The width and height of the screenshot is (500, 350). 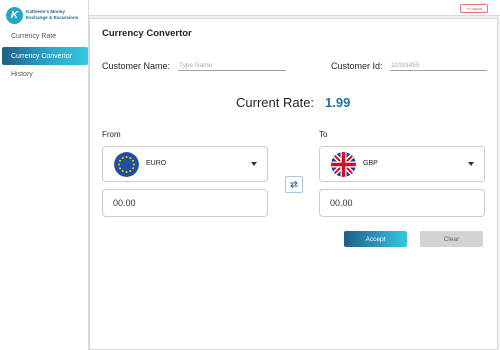 What do you see at coordinates (468, 9) in the screenshot?
I see `logout-icon: ↪` at bounding box center [468, 9].